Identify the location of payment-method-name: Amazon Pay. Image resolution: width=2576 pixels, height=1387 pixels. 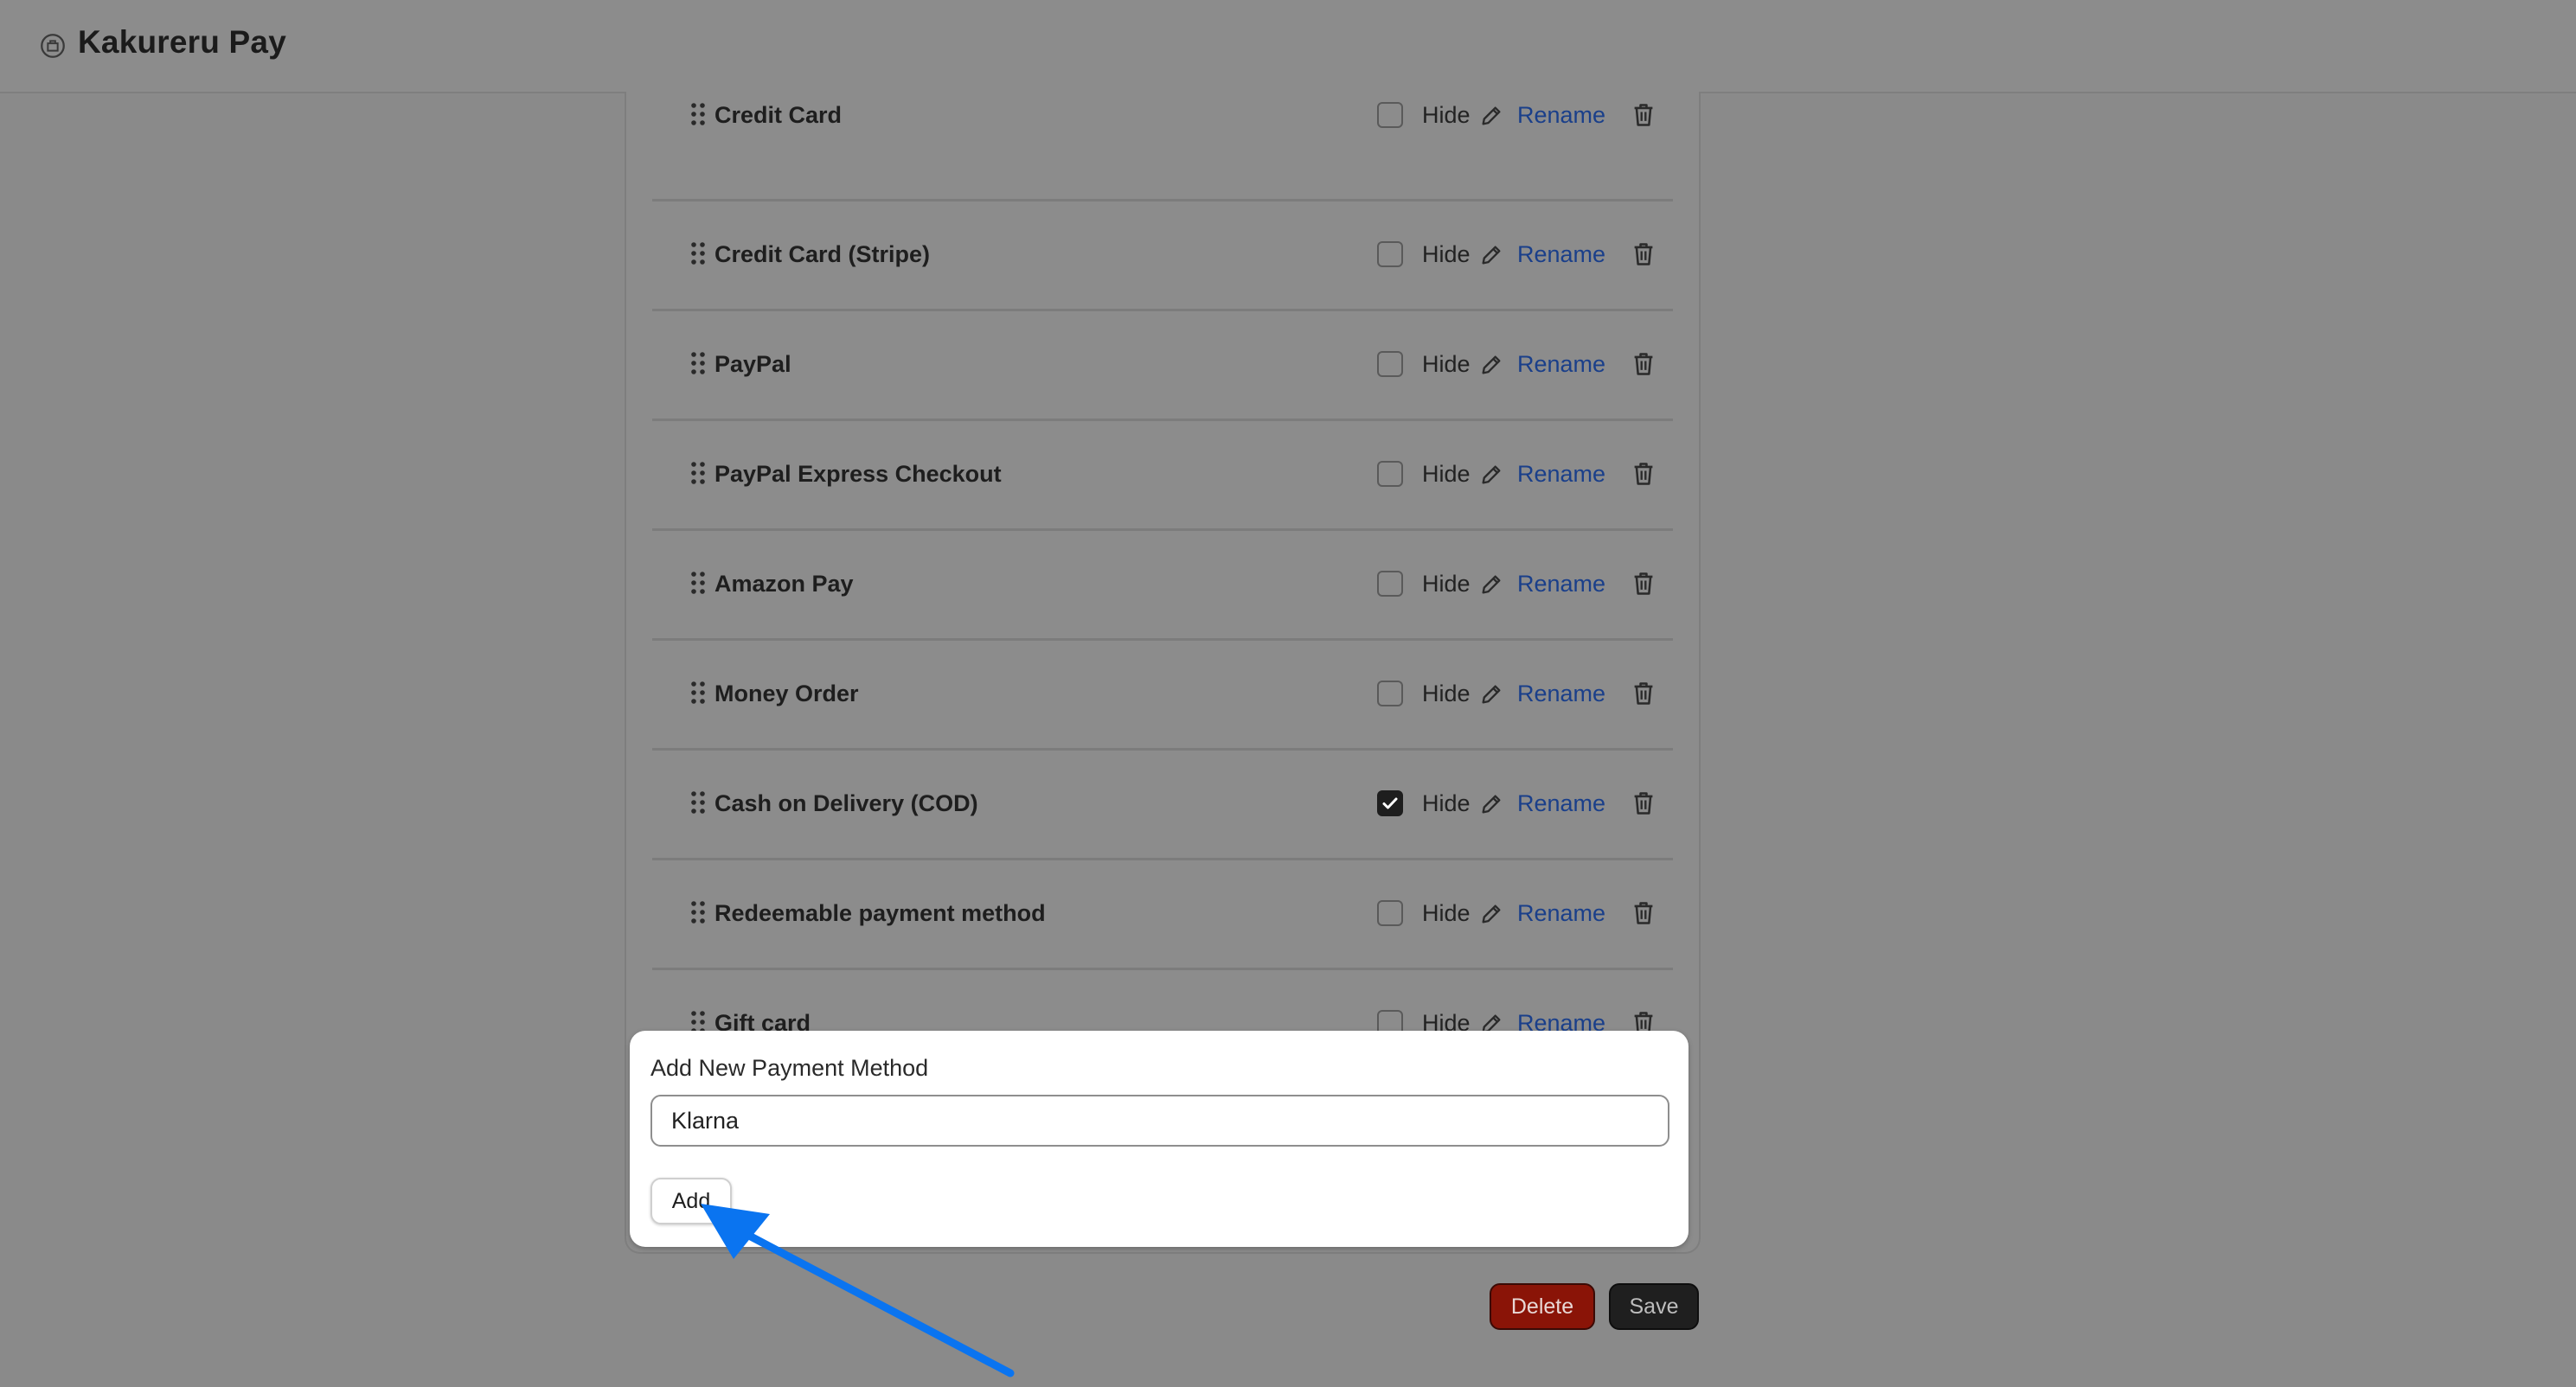
(784, 584).